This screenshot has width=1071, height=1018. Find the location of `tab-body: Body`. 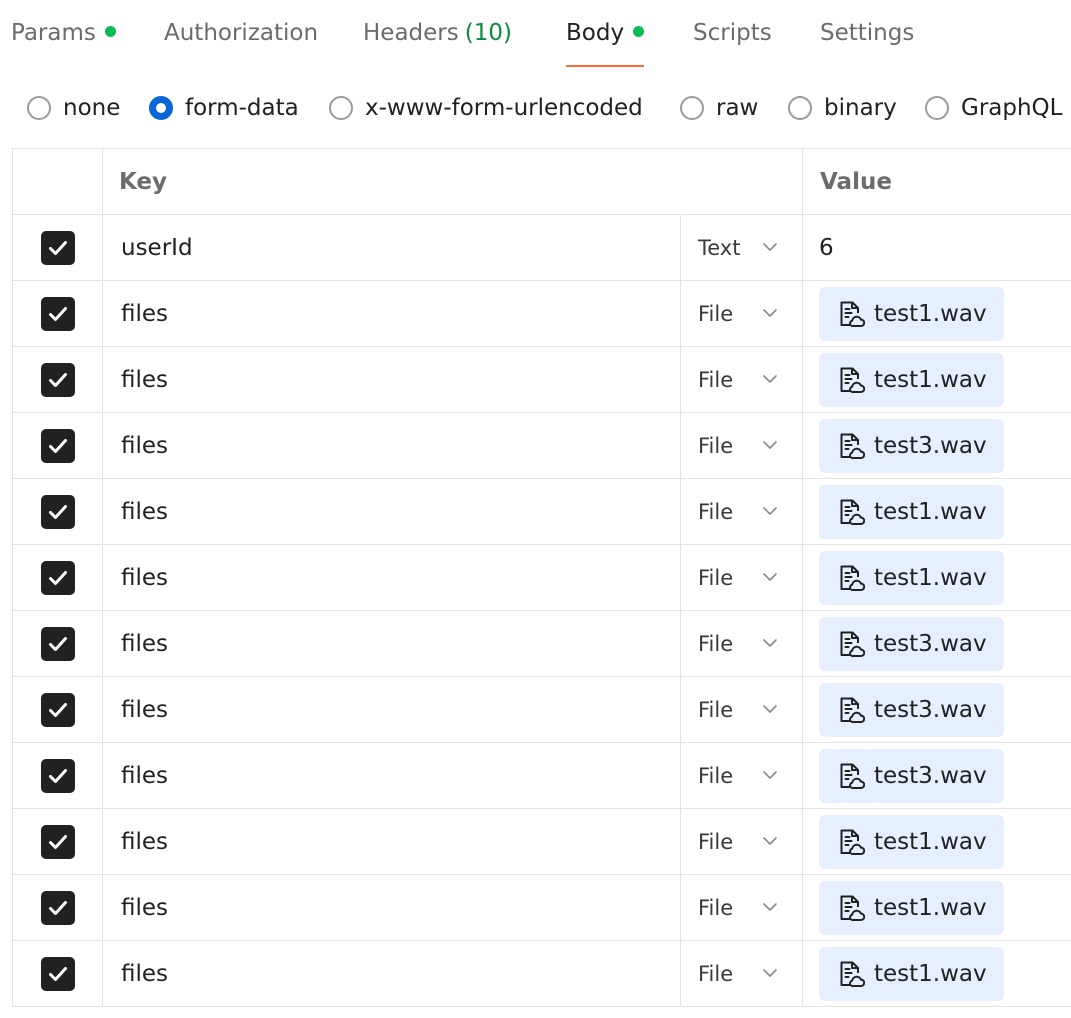

tab-body: Body is located at coordinates (605, 45).